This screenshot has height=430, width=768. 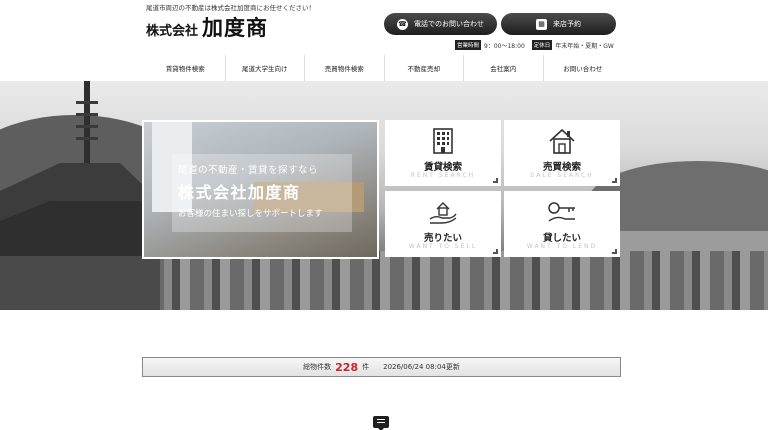 What do you see at coordinates (366, 367) in the screenshot?
I see `listing-count-unit: 件` at bounding box center [366, 367].